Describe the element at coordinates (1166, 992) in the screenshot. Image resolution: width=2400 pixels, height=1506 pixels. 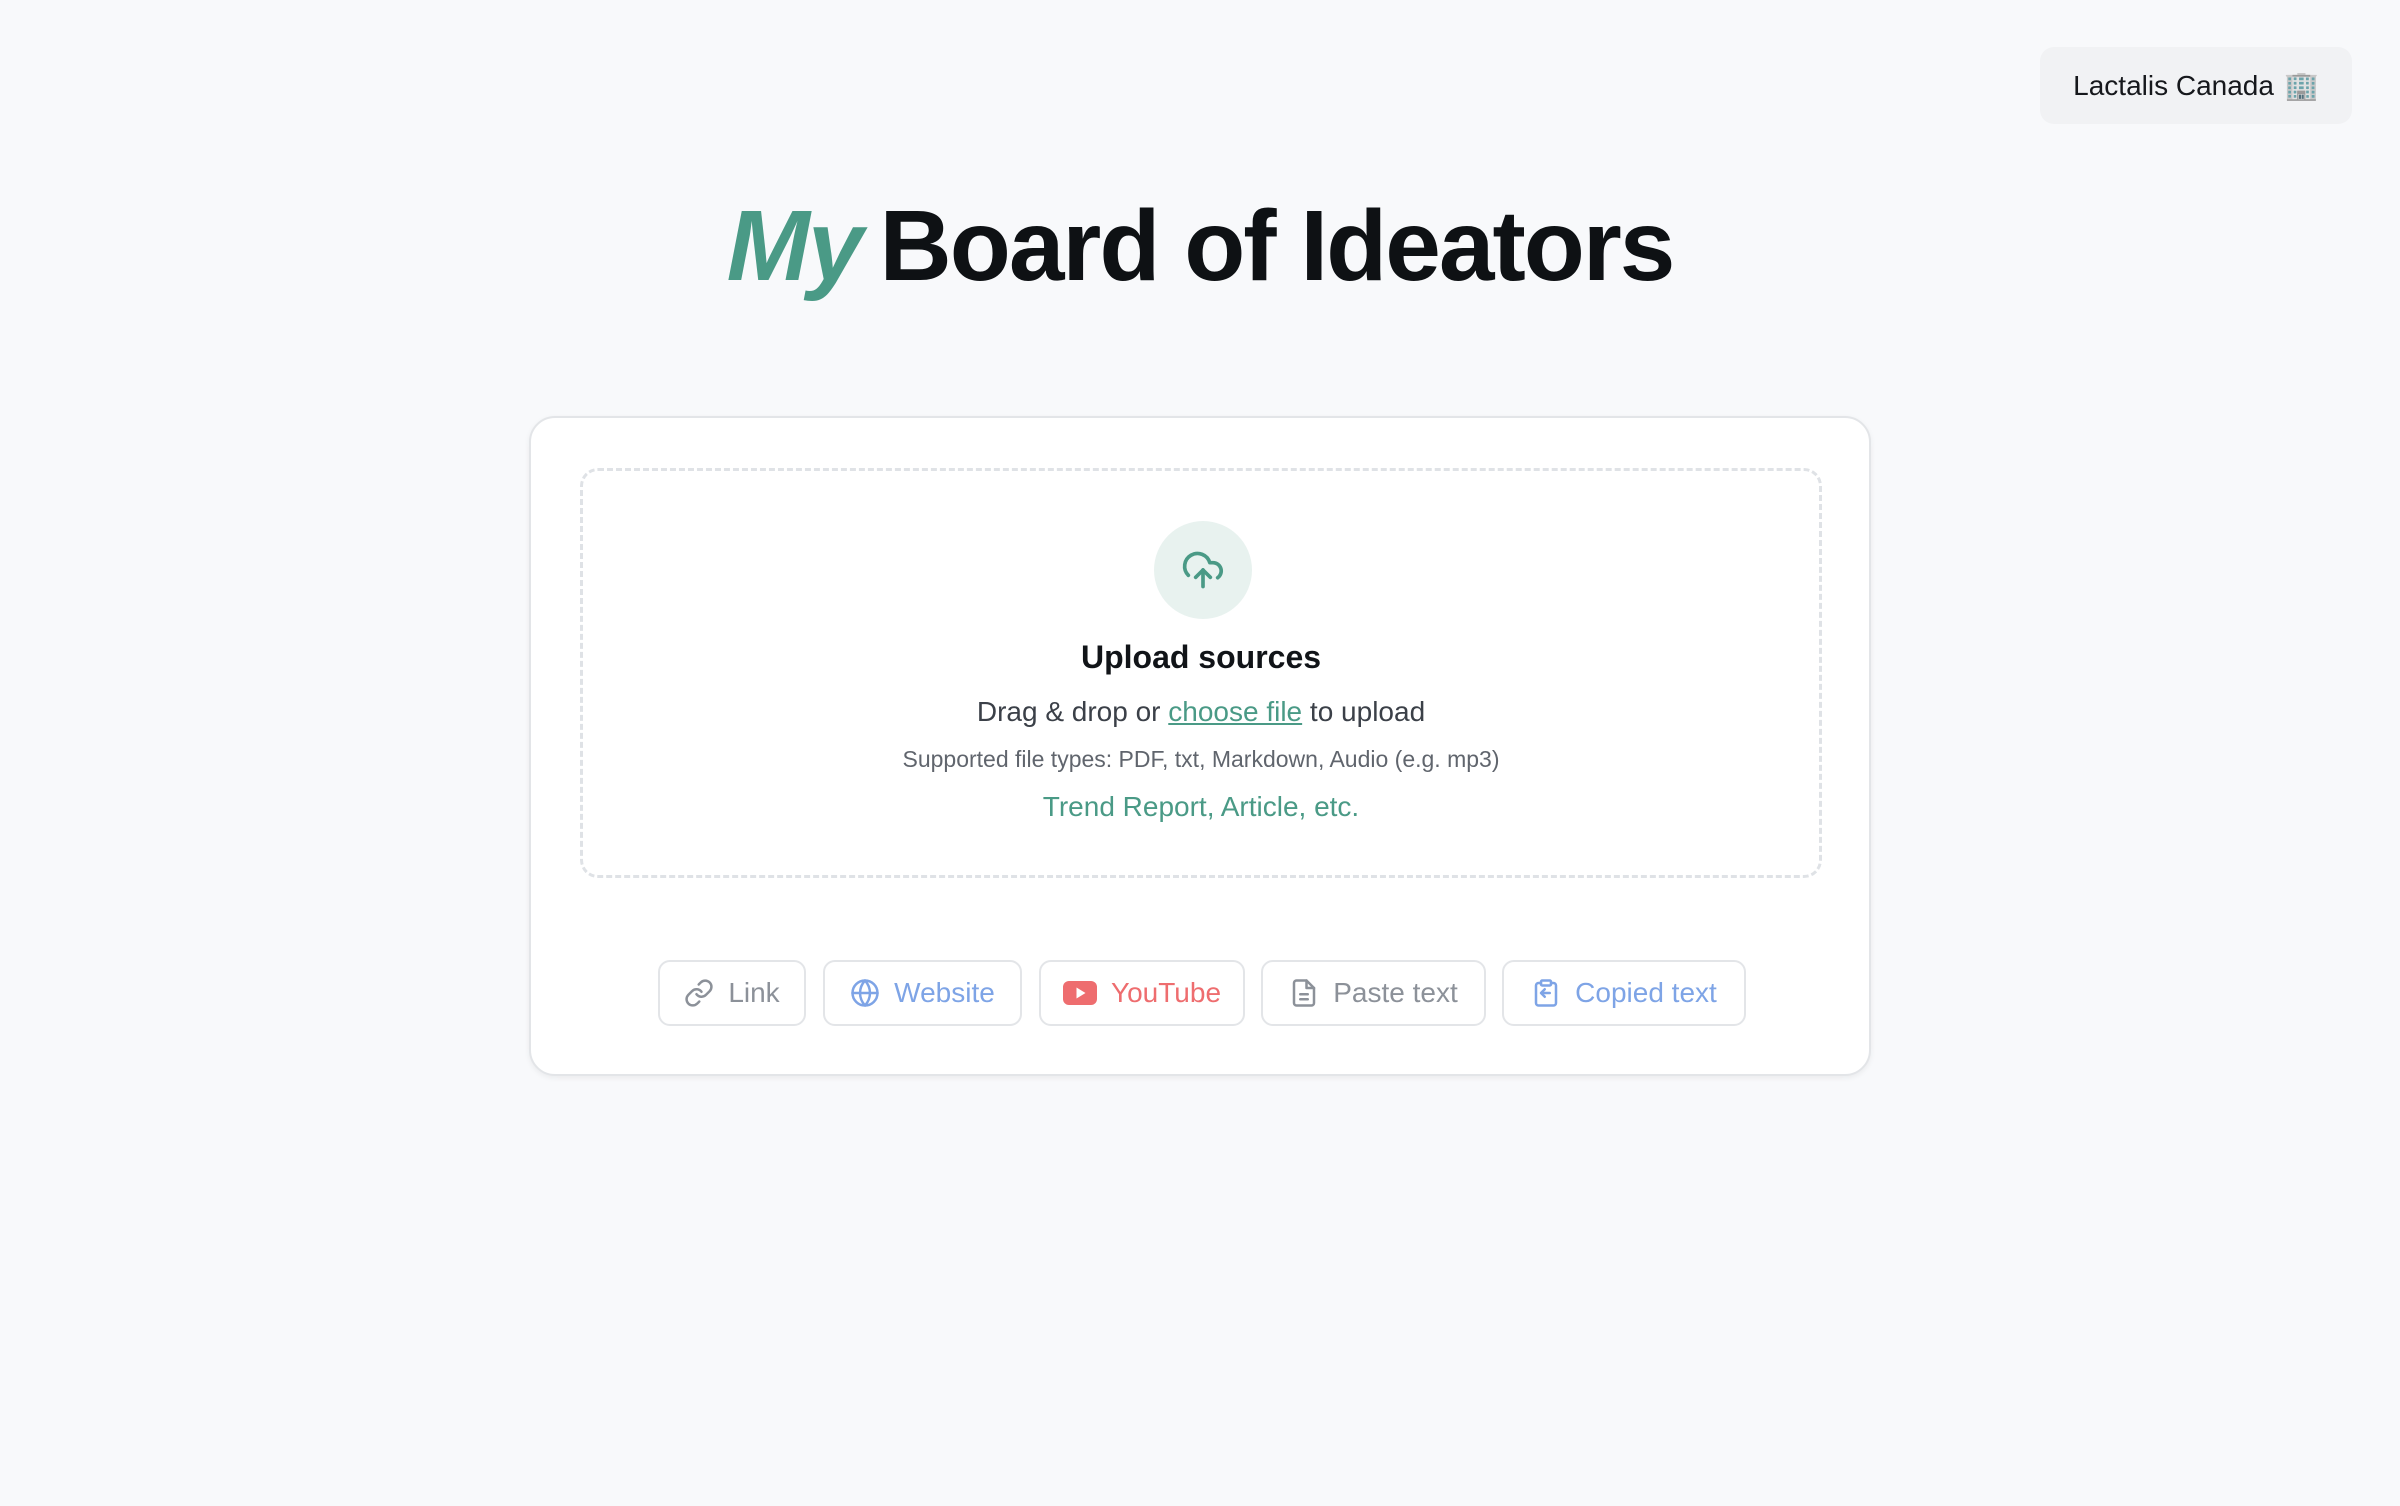
I see `youtube-source-label: YouTube` at that location.